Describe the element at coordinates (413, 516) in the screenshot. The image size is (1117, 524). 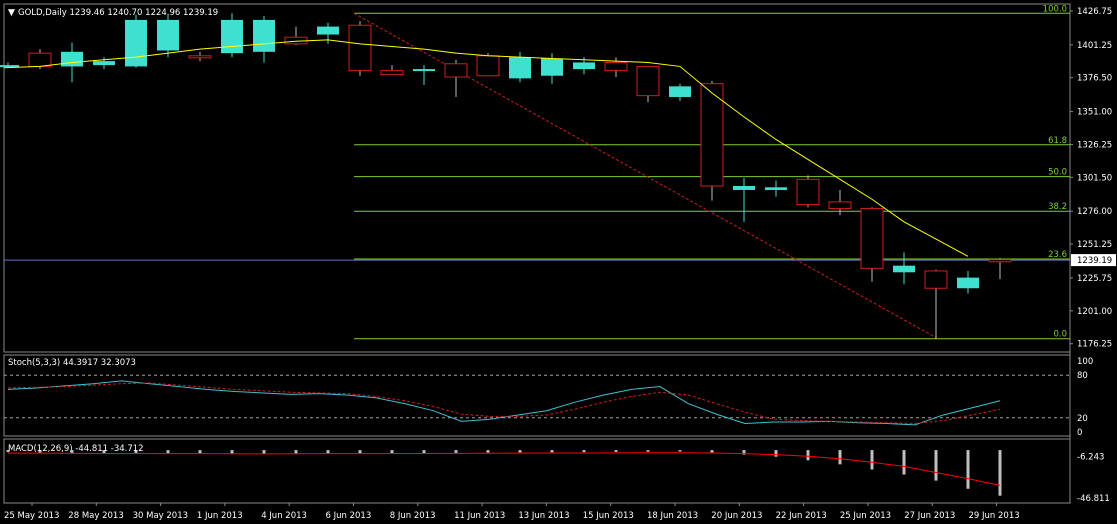
I see `time-tick-label: 8 Jun 2013` at that location.